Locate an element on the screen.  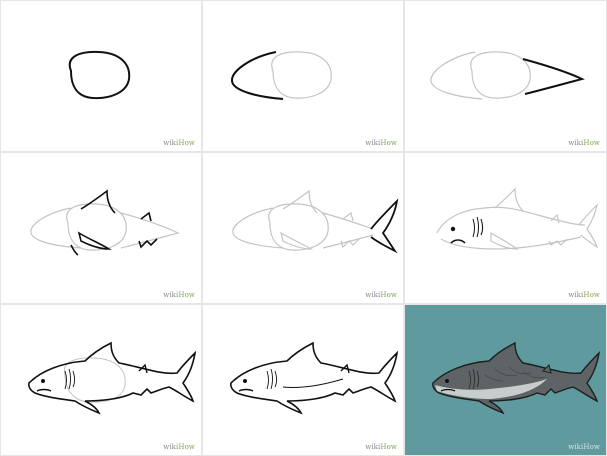
step-6-panel: wikiHow is located at coordinates (505, 228).